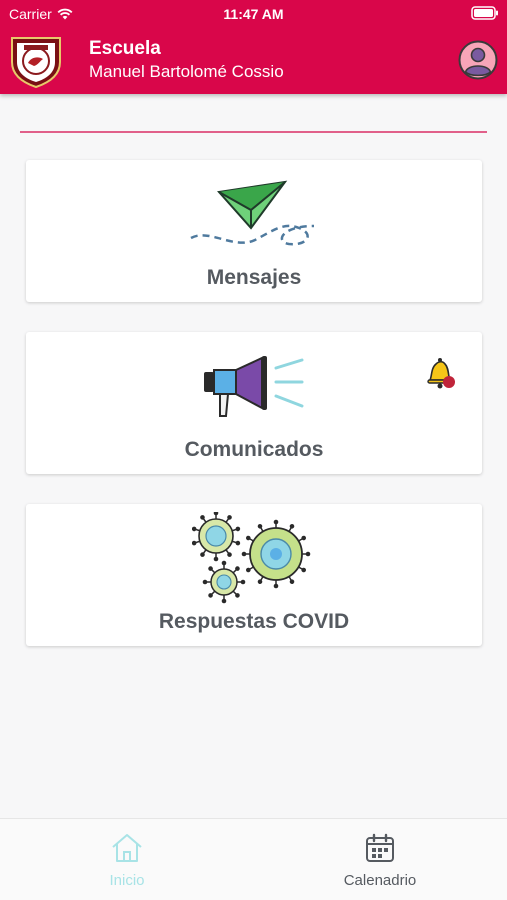 The height and width of the screenshot is (900, 507). Describe the element at coordinates (252, 558) in the screenshot. I see `virus-icon` at that location.